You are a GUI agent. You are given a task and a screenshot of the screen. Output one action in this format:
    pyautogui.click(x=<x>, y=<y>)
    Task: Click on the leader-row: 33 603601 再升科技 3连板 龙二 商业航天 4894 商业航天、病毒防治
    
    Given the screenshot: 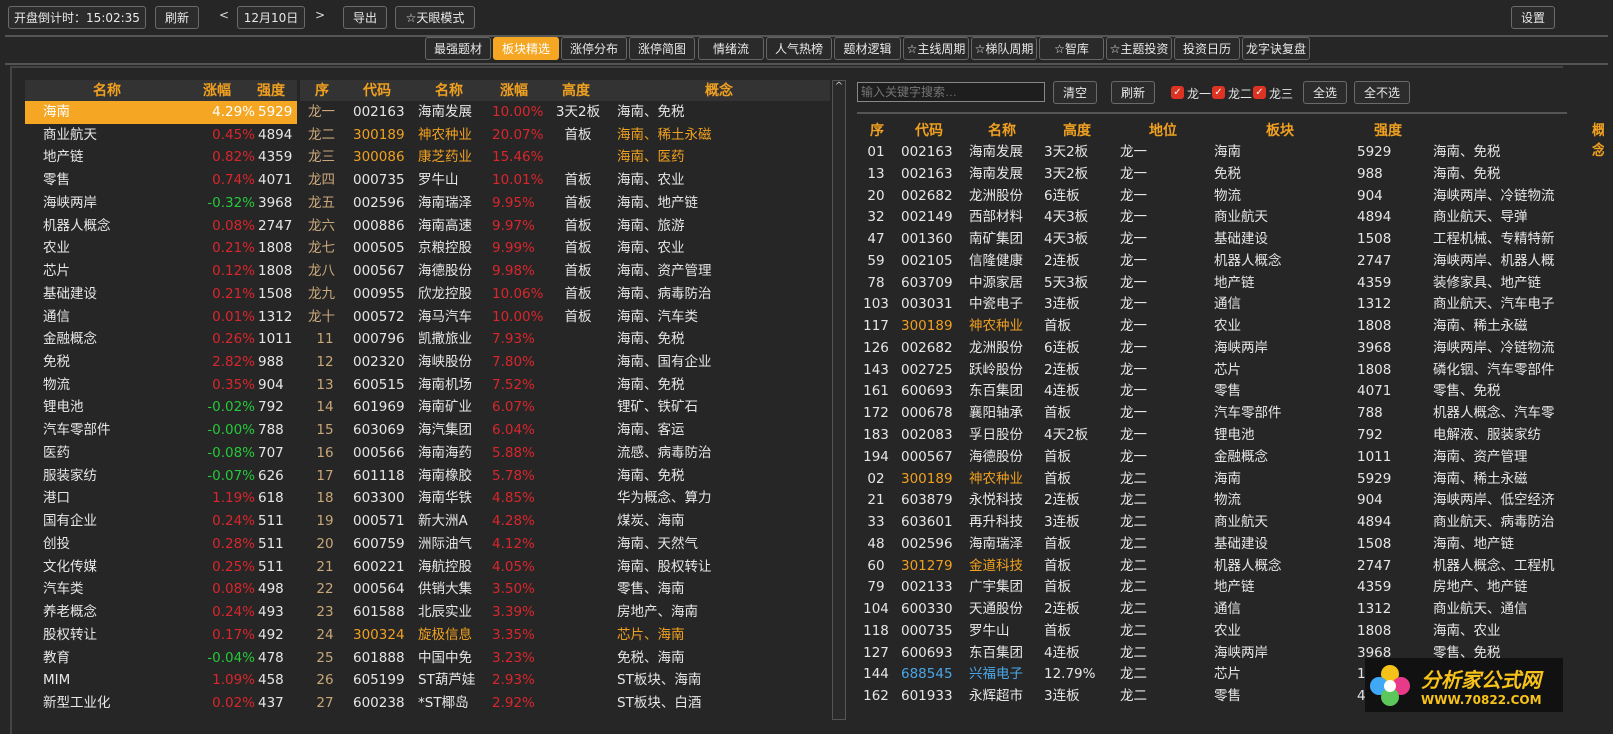 What is the action you would take?
    pyautogui.click(x=1210, y=523)
    